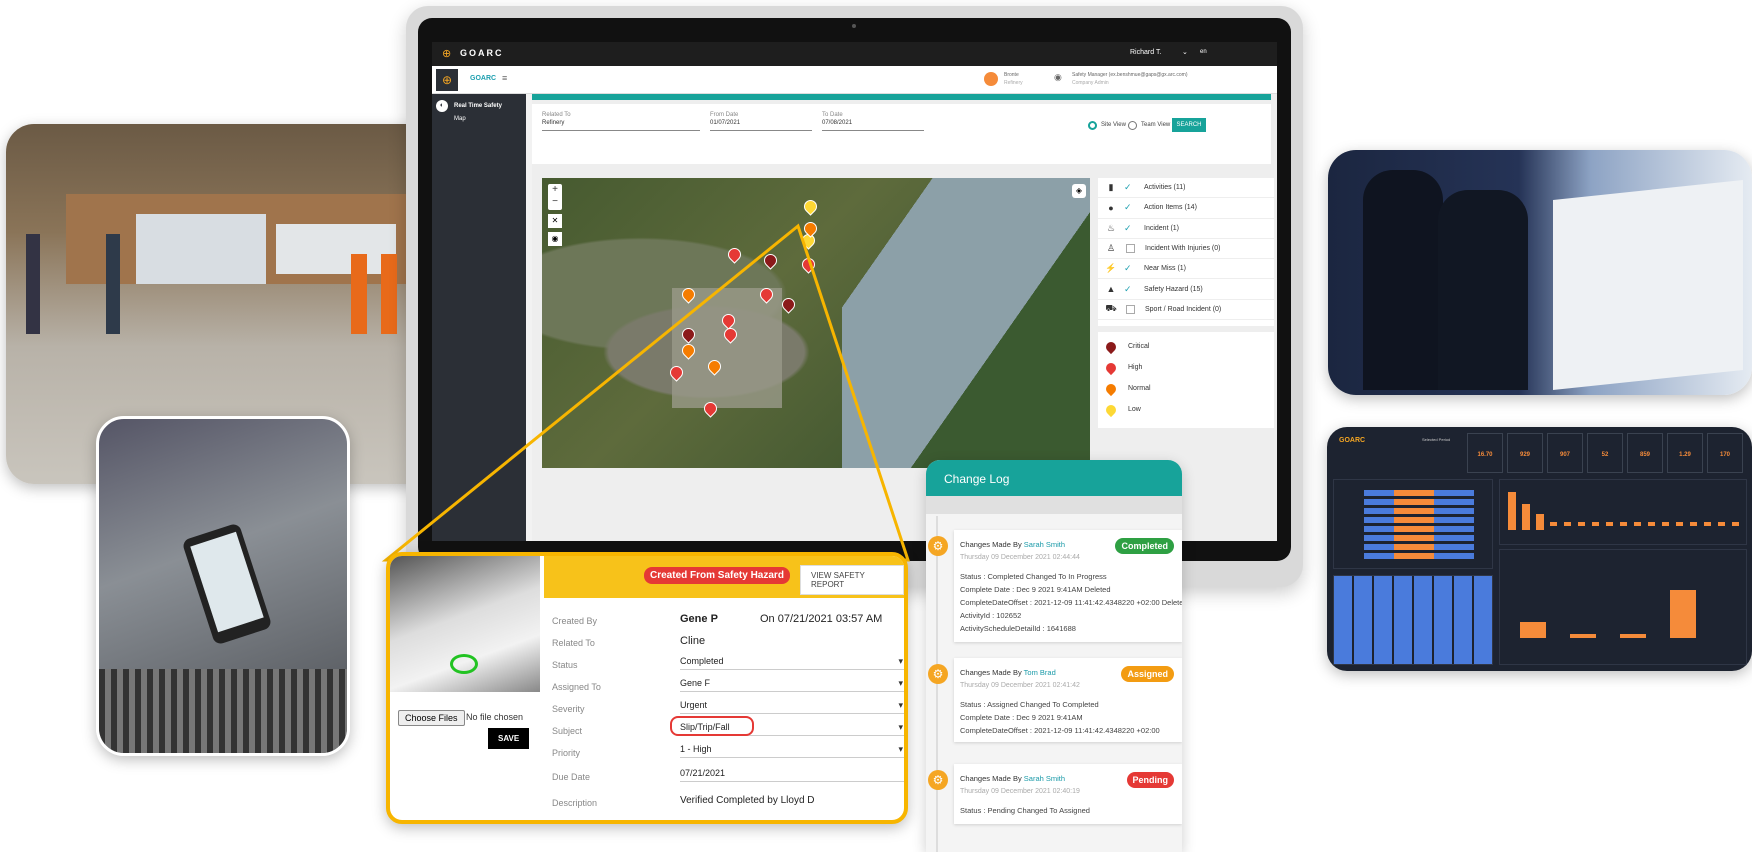 The image size is (1752, 852). Describe the element at coordinates (852, 580) in the screenshot. I see `view-safety-report-button: VIEW SAFETY REPORT` at that location.